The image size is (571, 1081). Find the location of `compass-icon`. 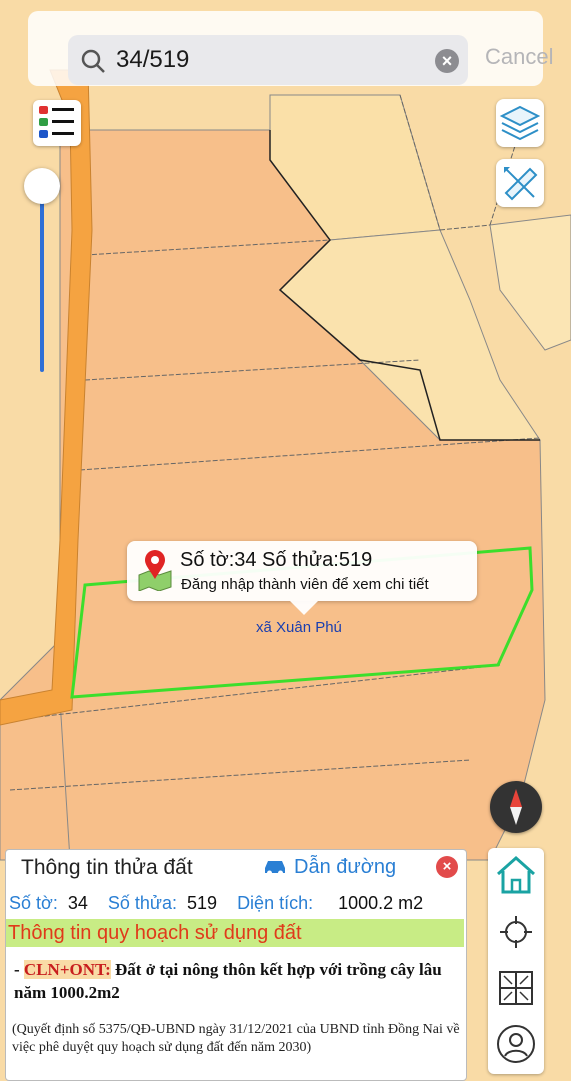

compass-icon is located at coordinates (516, 807).